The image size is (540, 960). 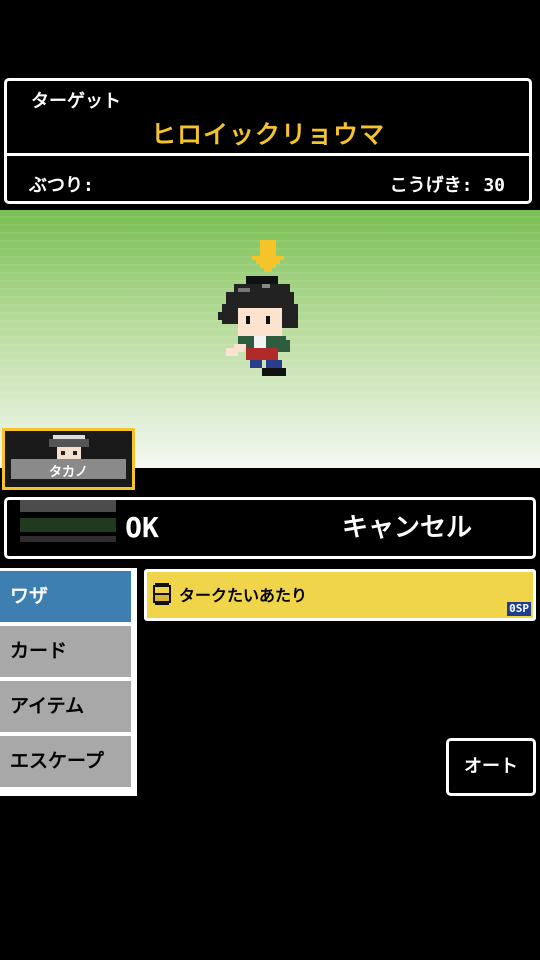 I want to click on party-member-portrait, so click(x=69, y=447).